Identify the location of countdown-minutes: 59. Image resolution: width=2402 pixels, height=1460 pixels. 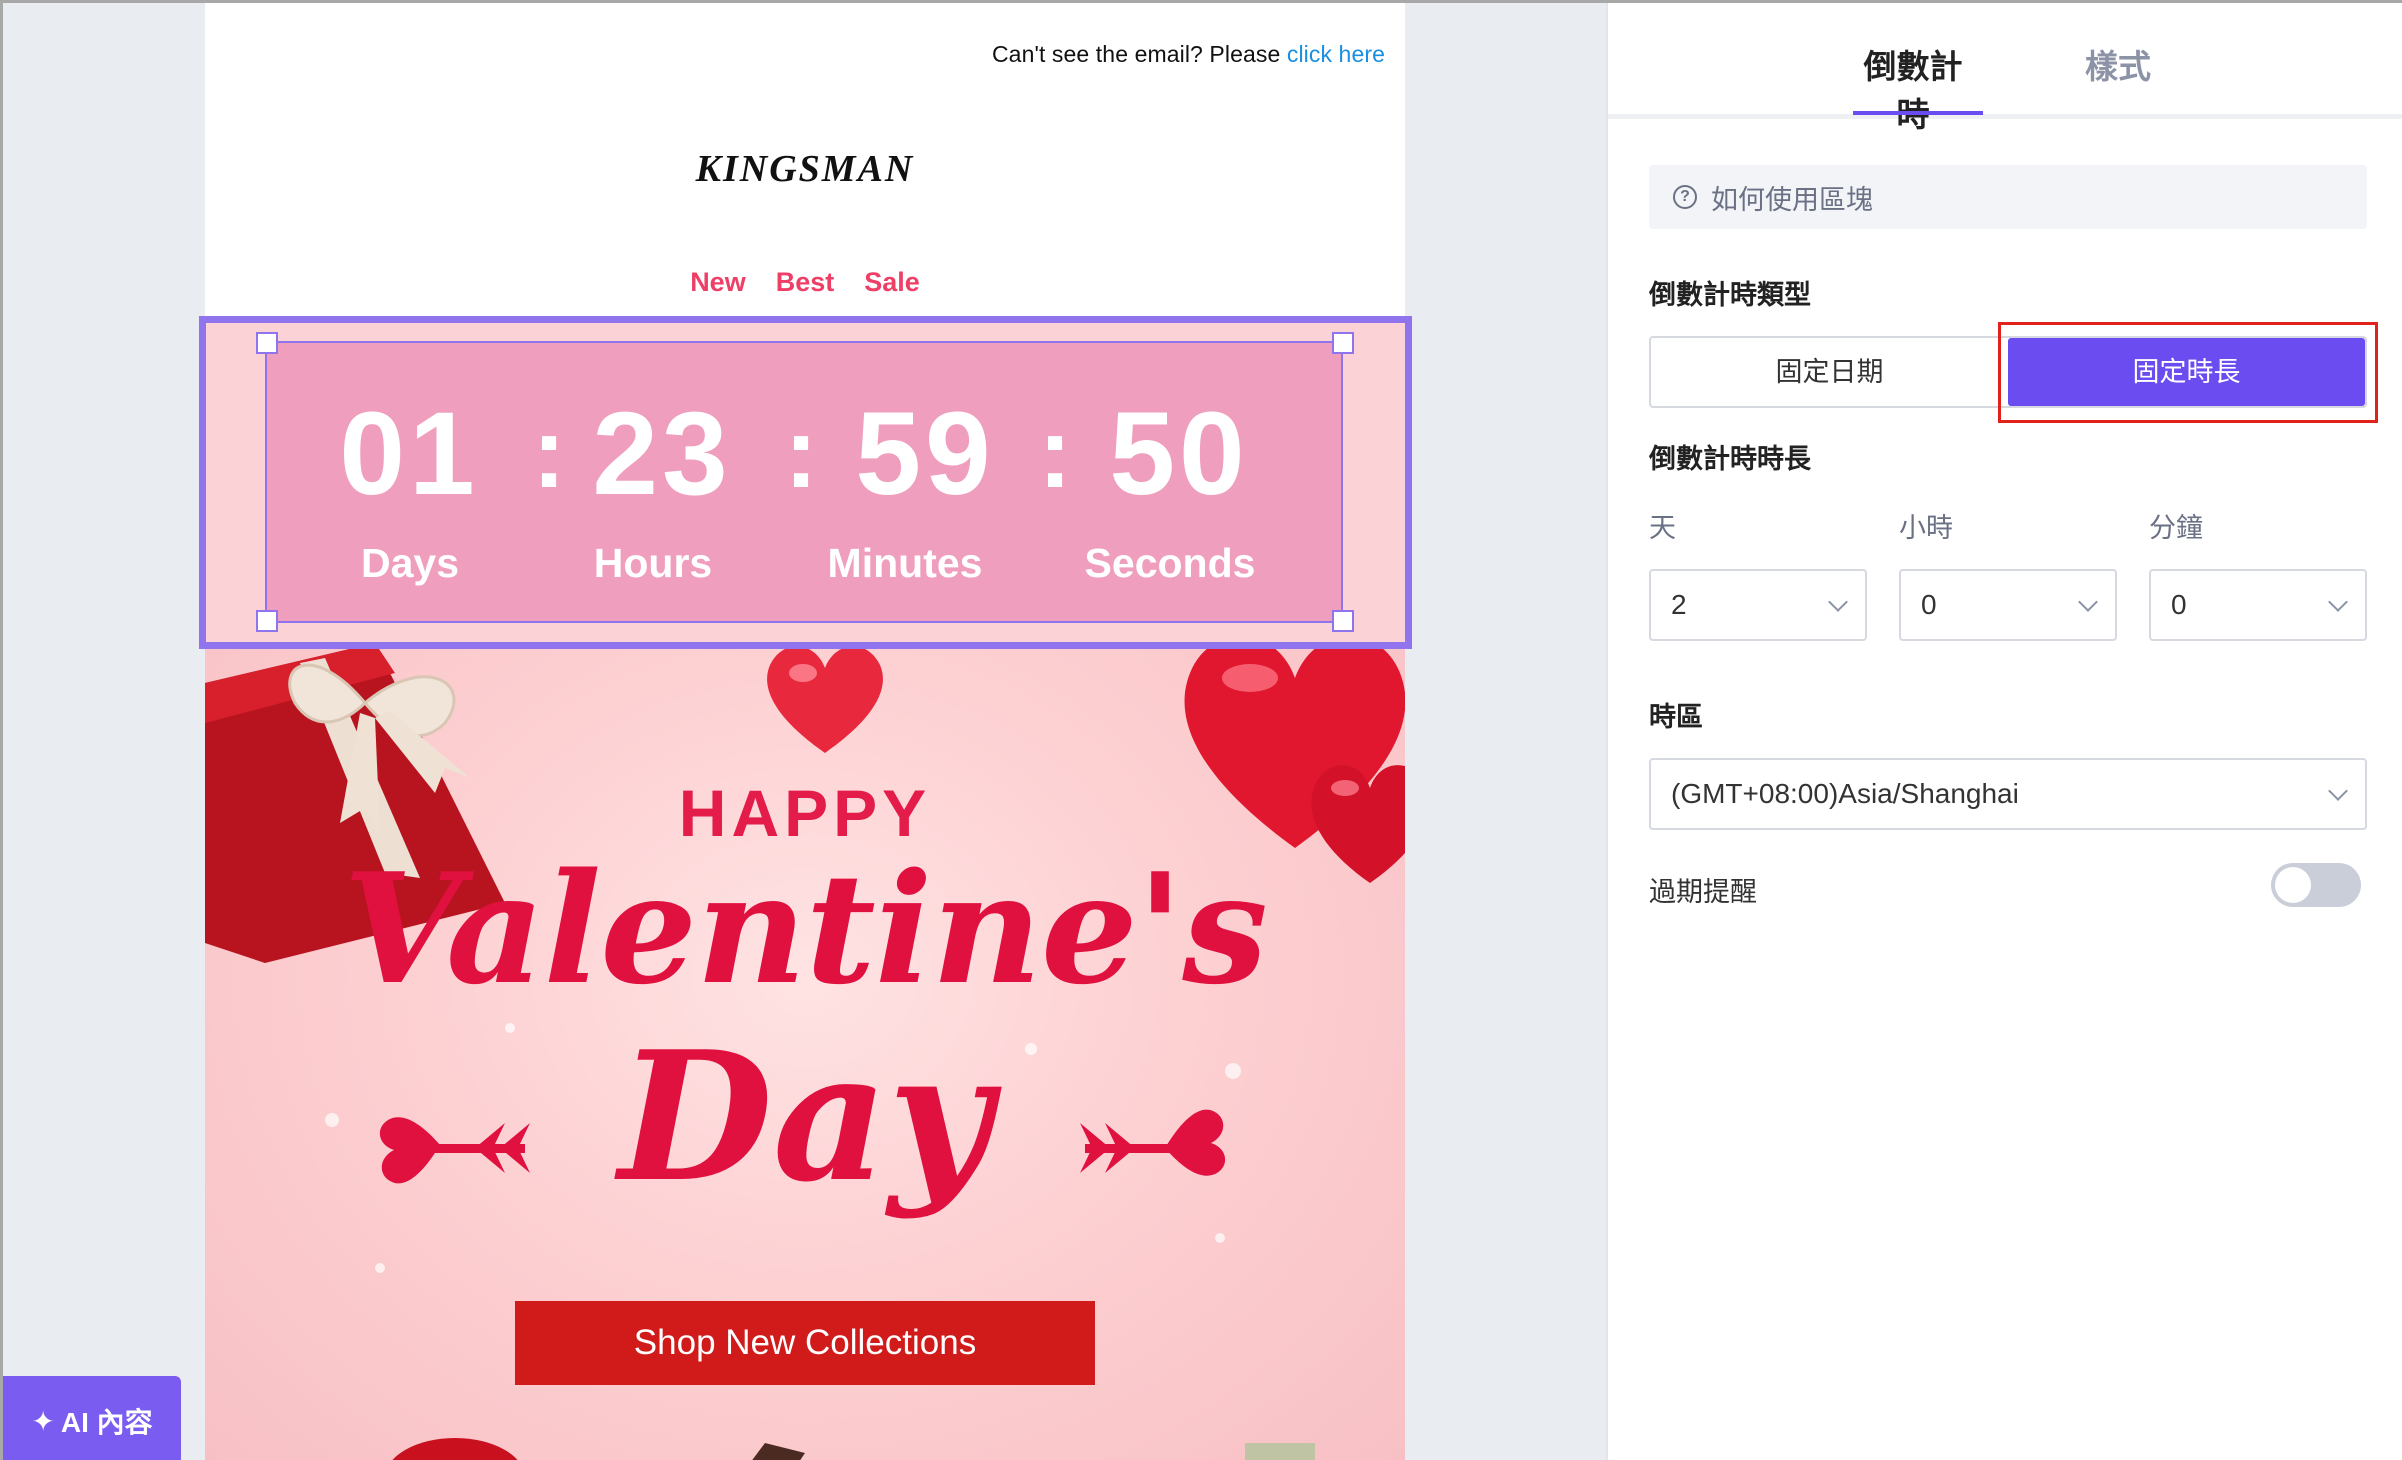
(925, 454).